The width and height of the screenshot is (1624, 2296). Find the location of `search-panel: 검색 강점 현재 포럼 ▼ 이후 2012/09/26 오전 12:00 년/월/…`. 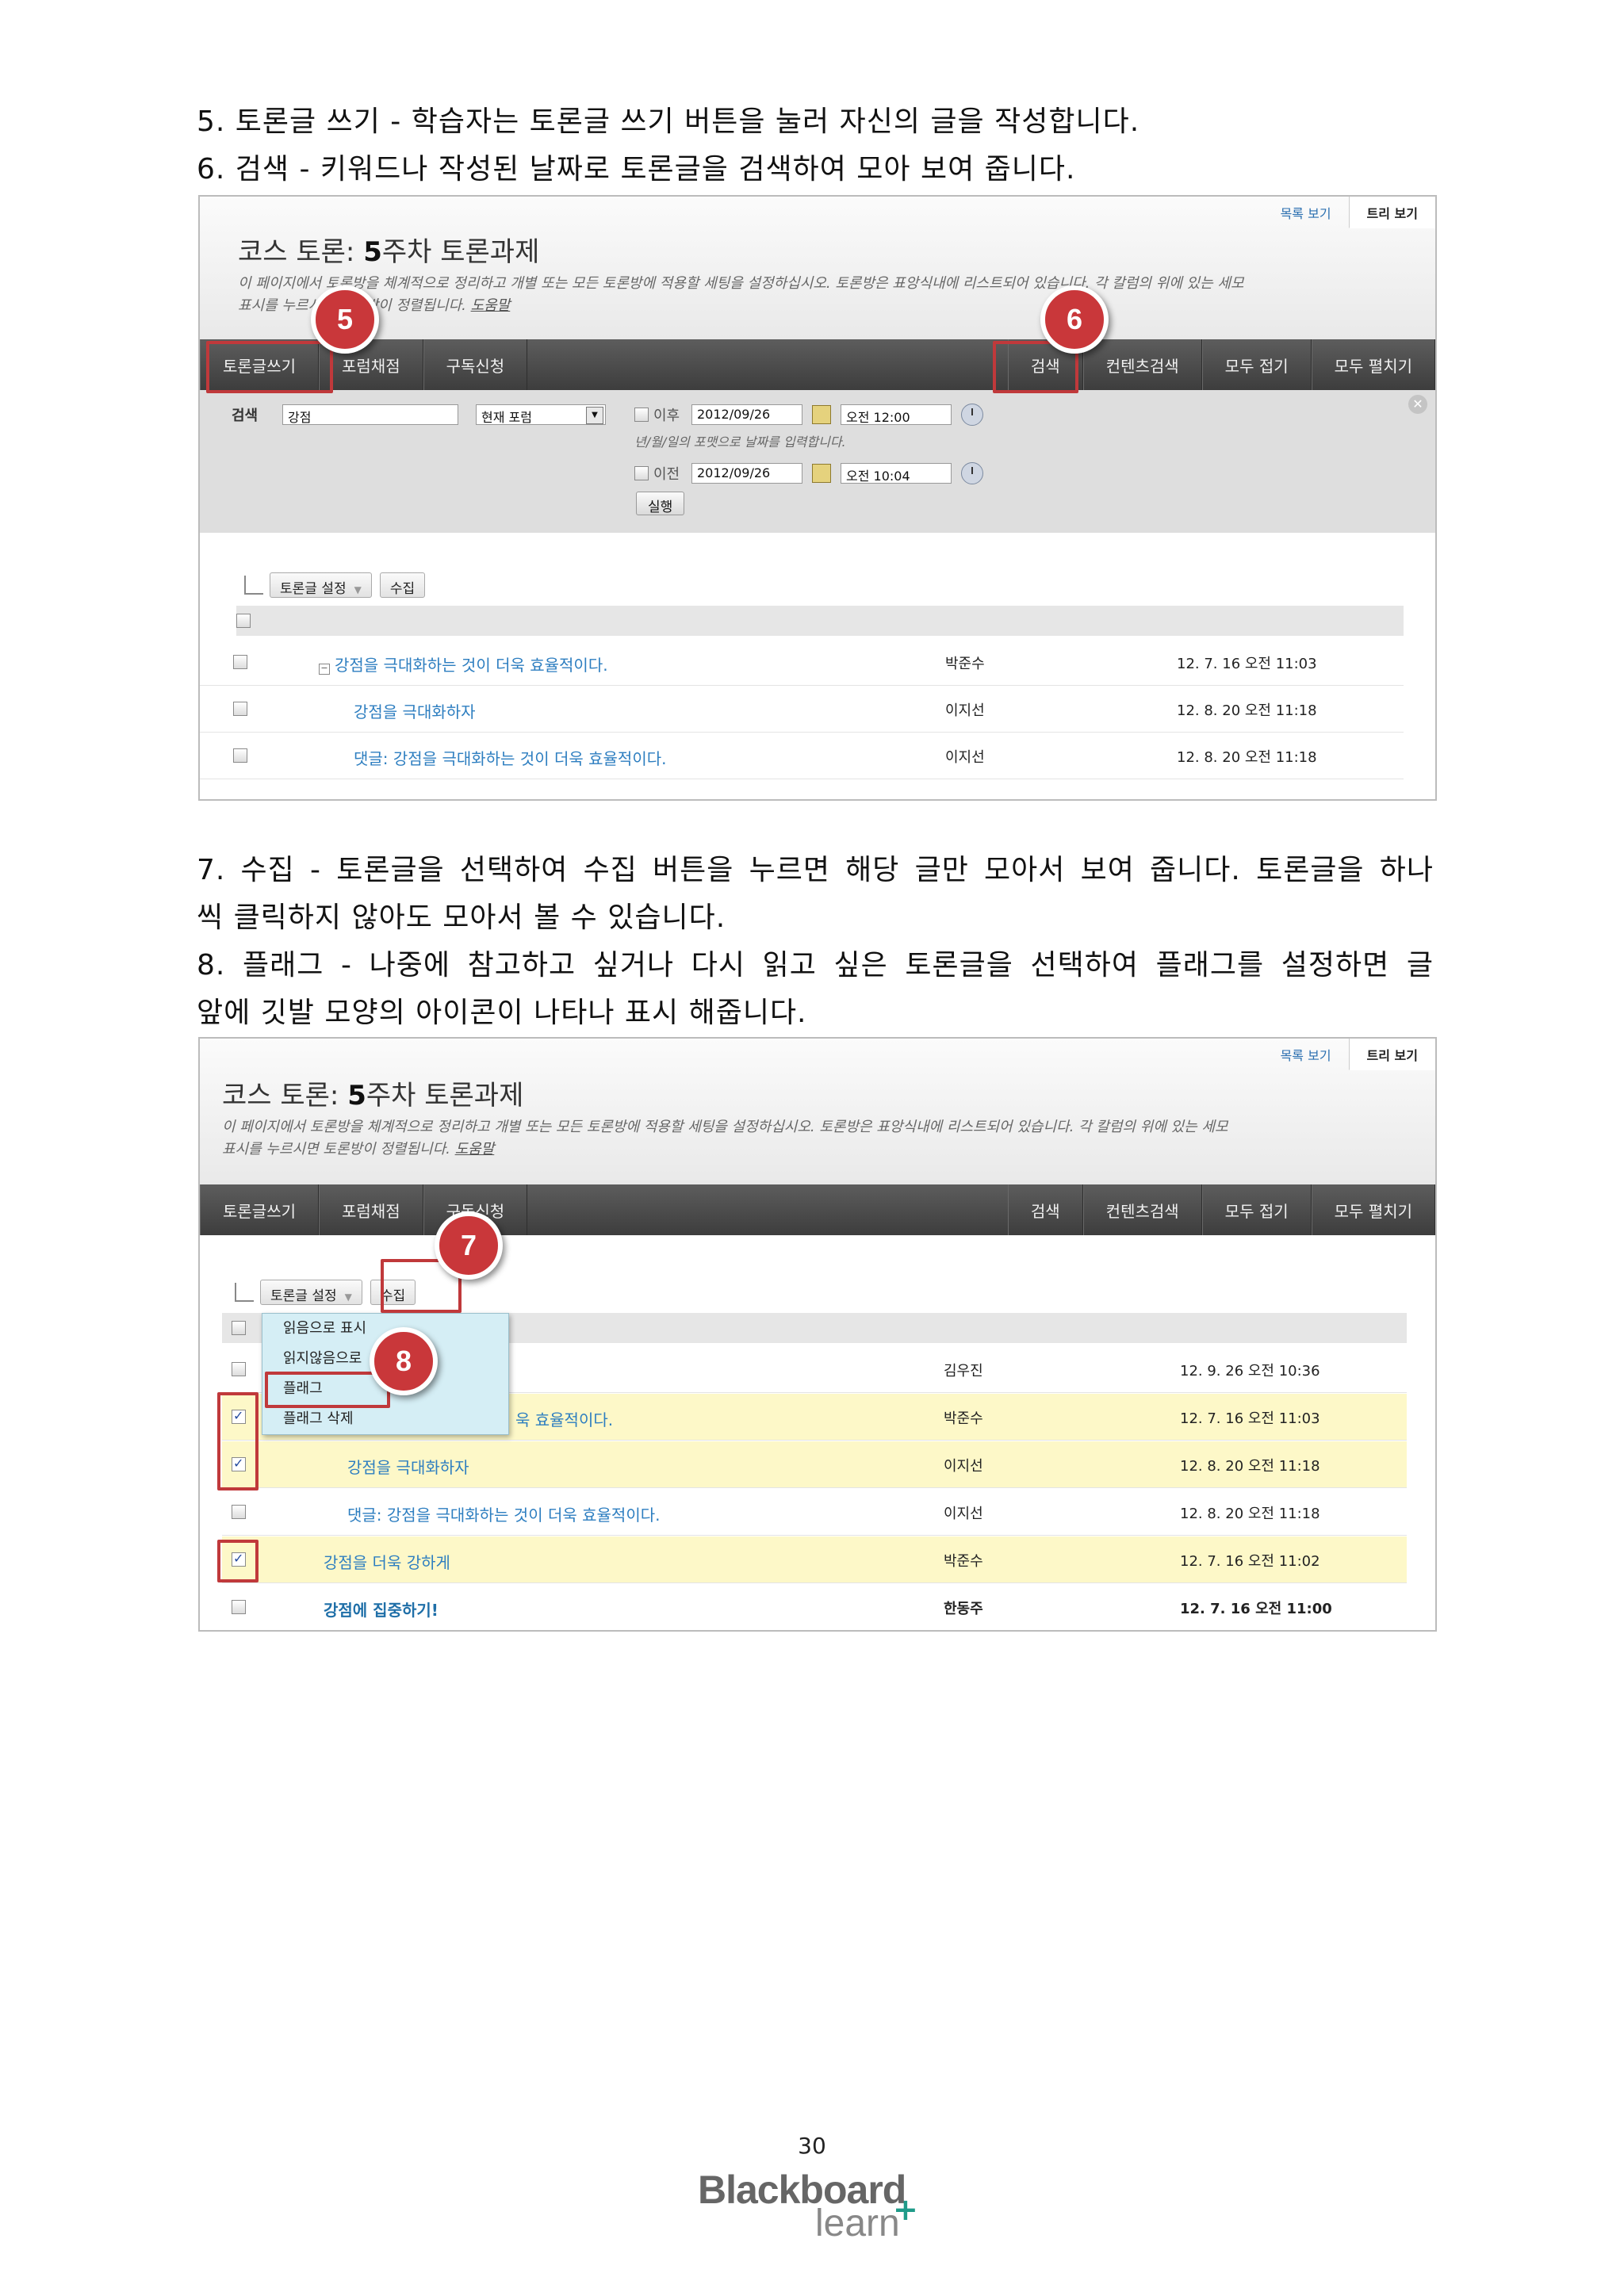

search-panel: 검색 강점 현재 포럼 ▼ 이후 2012/09/26 오전 12:00 년/월/… is located at coordinates (817, 462).